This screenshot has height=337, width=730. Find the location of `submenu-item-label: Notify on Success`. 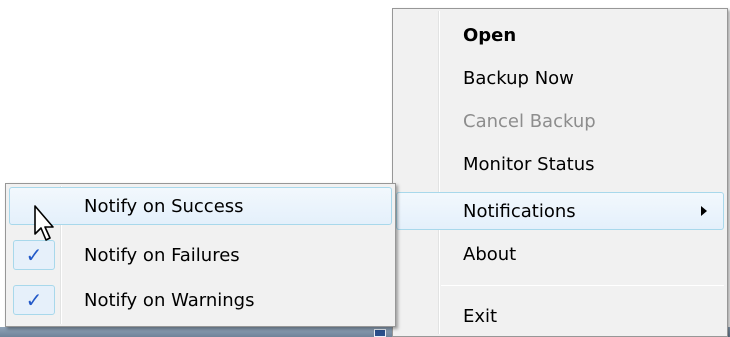

submenu-item-label: Notify on Success is located at coordinates (164, 206).